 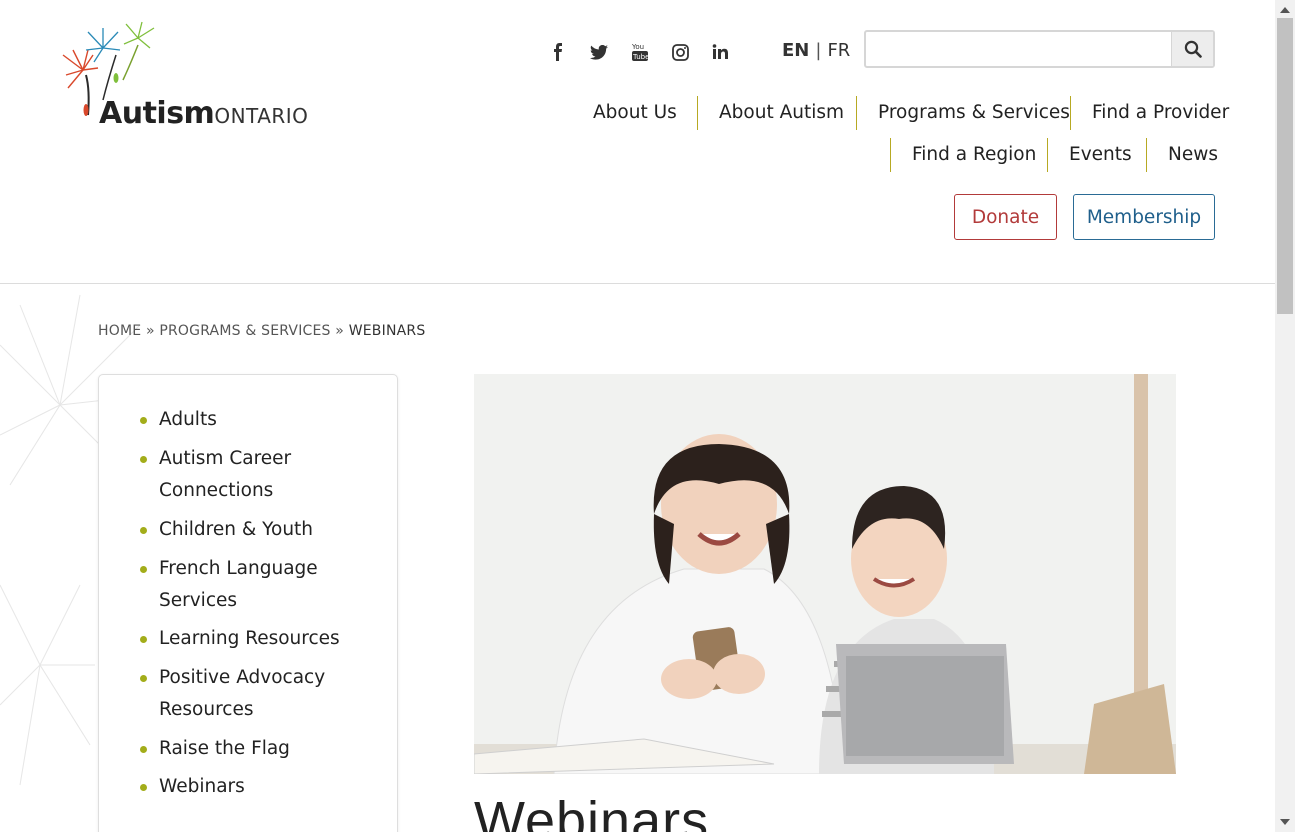 What do you see at coordinates (259, 787) in the screenshot?
I see `sidebar-item-webinars: Webinars` at bounding box center [259, 787].